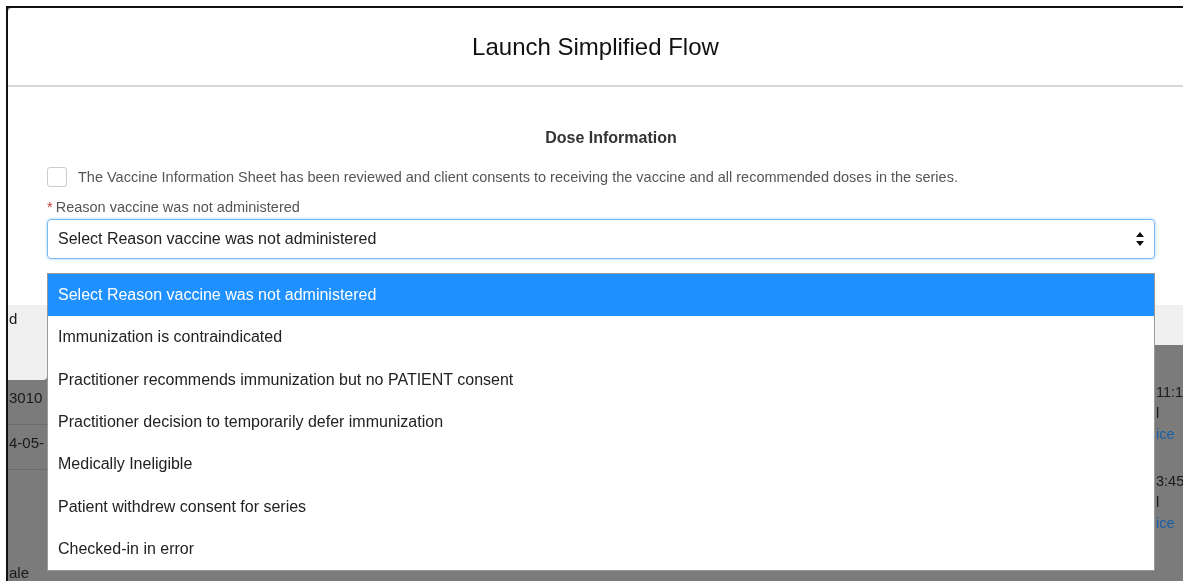 The width and height of the screenshot is (1183, 581). Describe the element at coordinates (601, 337) in the screenshot. I see `dropdown-option: Immunization is contraindicated` at that location.